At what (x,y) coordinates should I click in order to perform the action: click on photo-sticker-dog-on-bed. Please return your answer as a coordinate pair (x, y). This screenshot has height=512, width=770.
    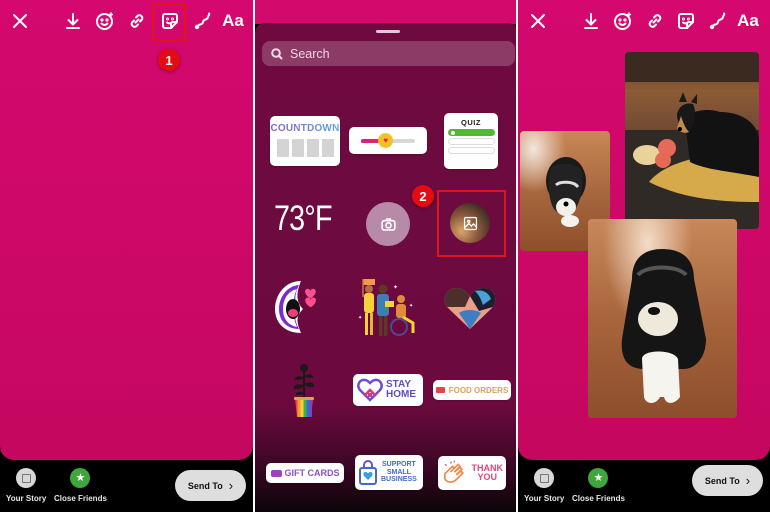
    Looking at the image, I should click on (692, 140).